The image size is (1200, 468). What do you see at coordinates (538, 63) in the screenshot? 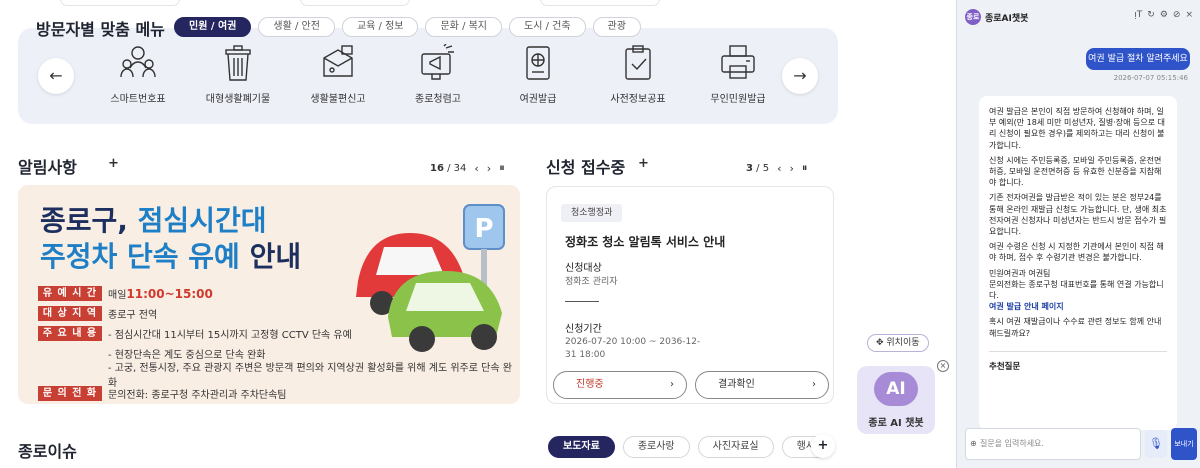
I see `passport-icon` at bounding box center [538, 63].